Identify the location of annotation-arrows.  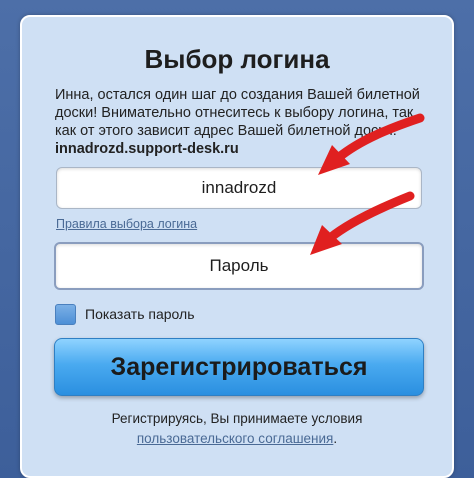
(367, 184).